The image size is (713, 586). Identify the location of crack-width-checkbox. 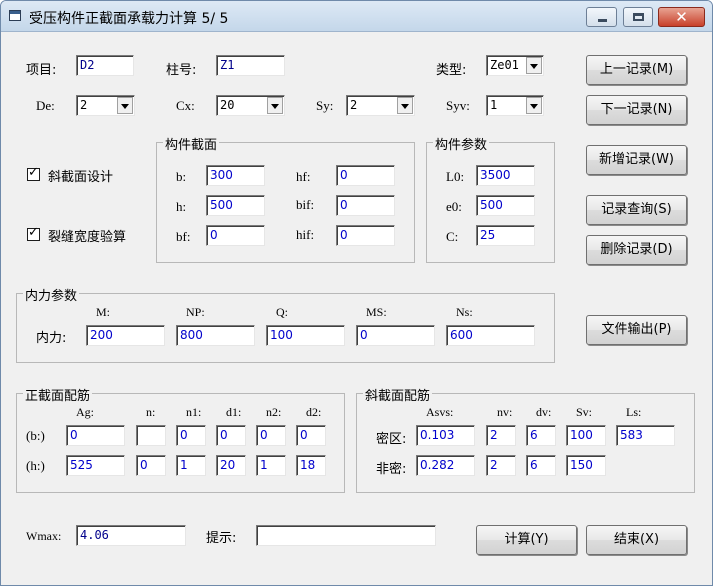
(33, 233).